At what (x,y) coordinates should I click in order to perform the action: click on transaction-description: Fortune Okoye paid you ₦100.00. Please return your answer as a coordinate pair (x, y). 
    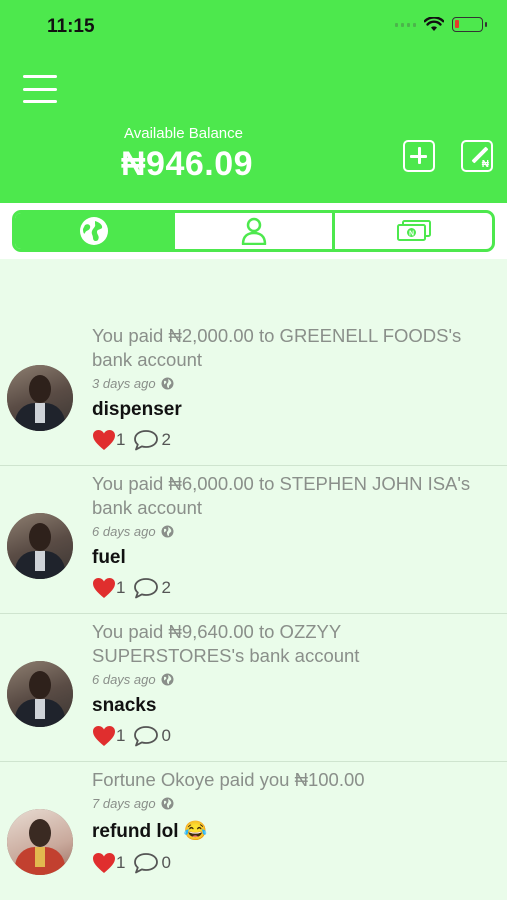
    Looking at the image, I should click on (228, 779).